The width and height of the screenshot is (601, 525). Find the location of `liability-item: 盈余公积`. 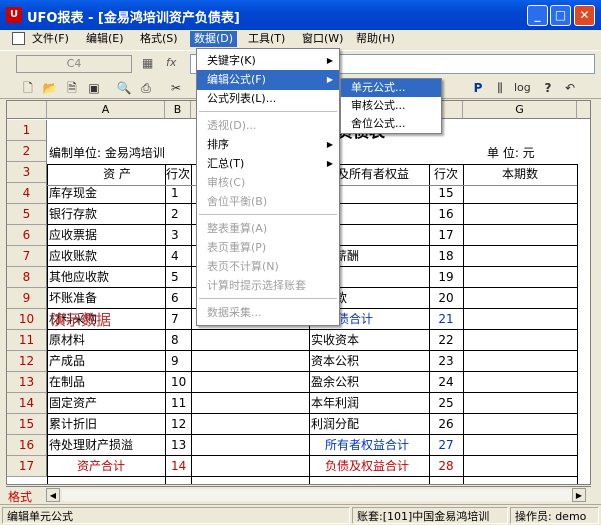

liability-item: 盈余公积 is located at coordinates (369, 382).